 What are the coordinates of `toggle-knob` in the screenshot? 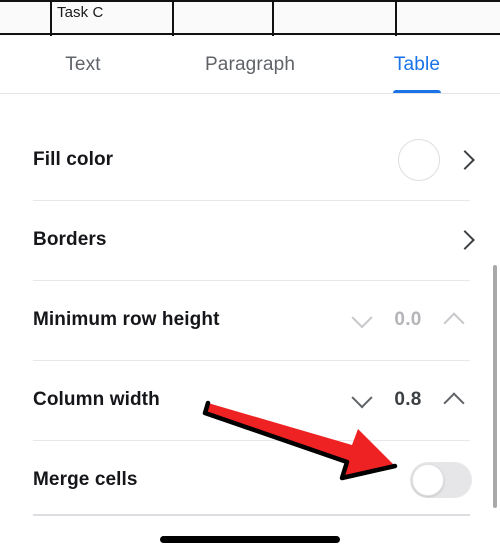 It's located at (428, 480).